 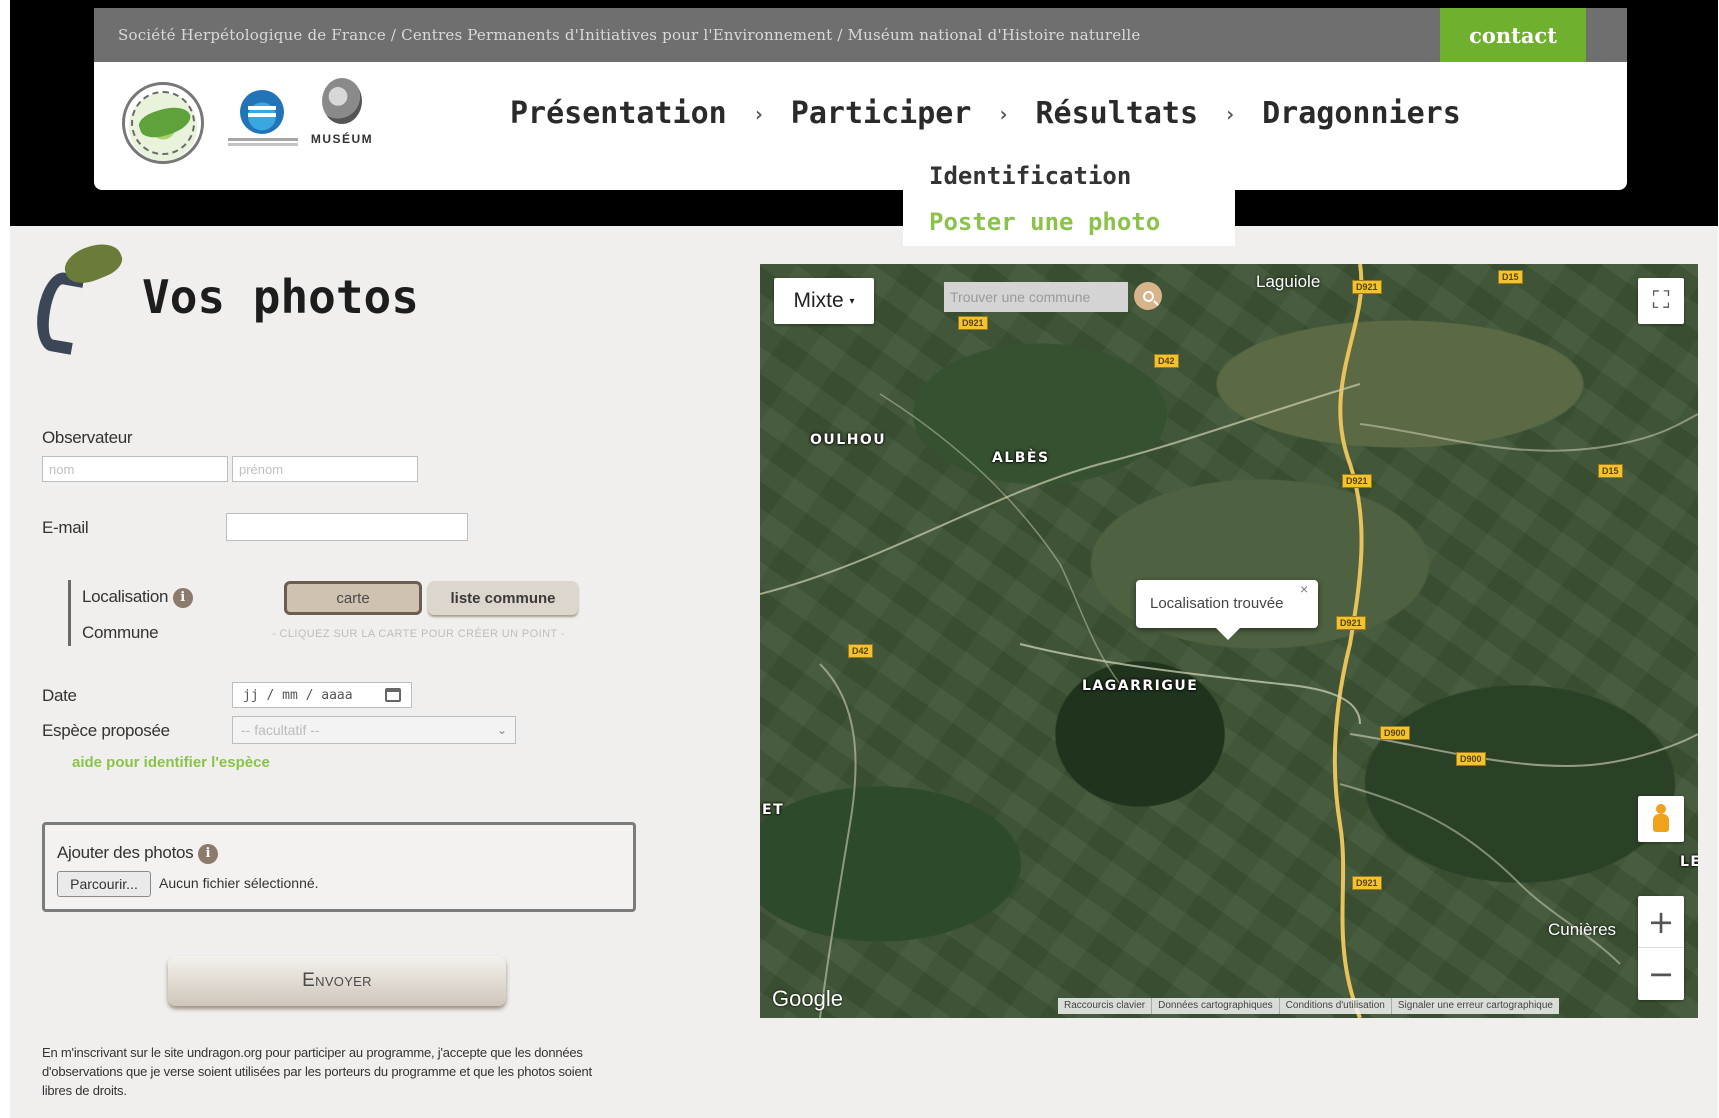 I want to click on fullscreen-icon: ⛶, so click(x=1661, y=301).